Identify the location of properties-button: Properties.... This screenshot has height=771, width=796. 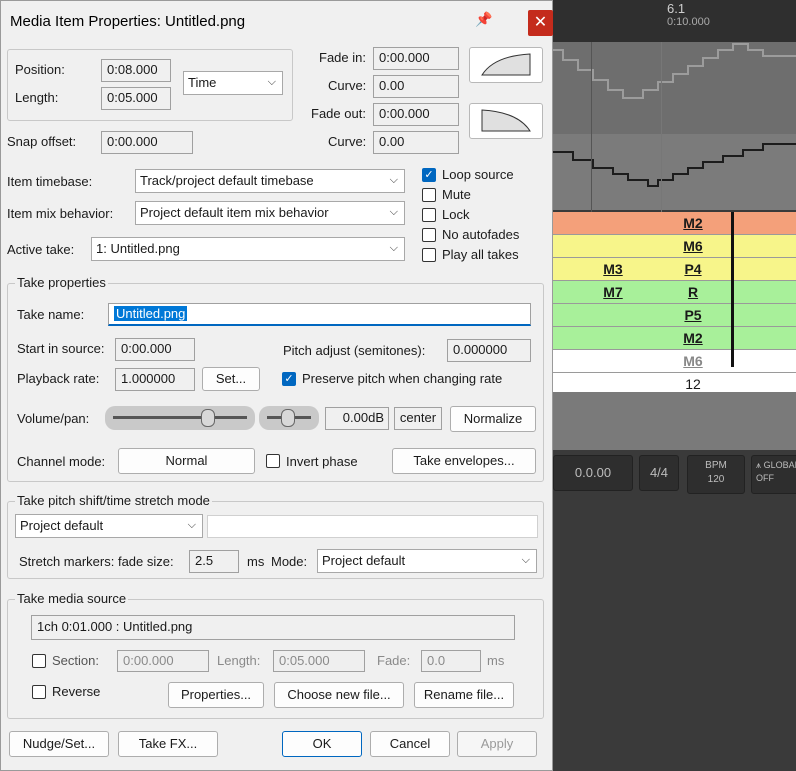
(216, 695).